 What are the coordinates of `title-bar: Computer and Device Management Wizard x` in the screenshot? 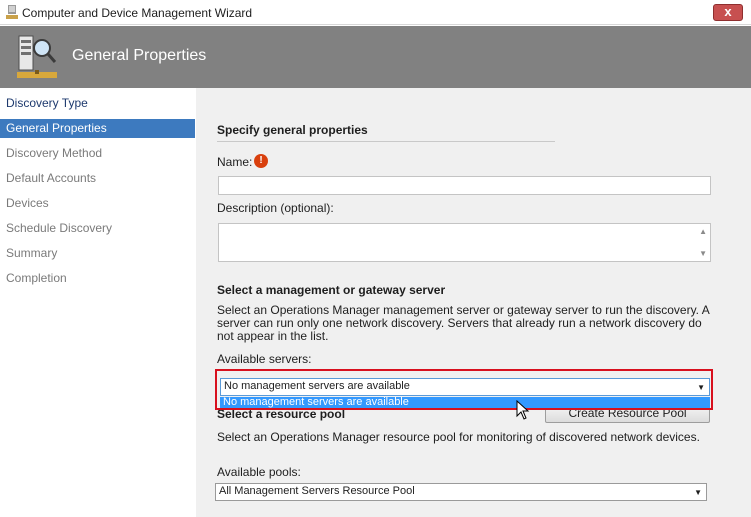 It's located at (375, 12).